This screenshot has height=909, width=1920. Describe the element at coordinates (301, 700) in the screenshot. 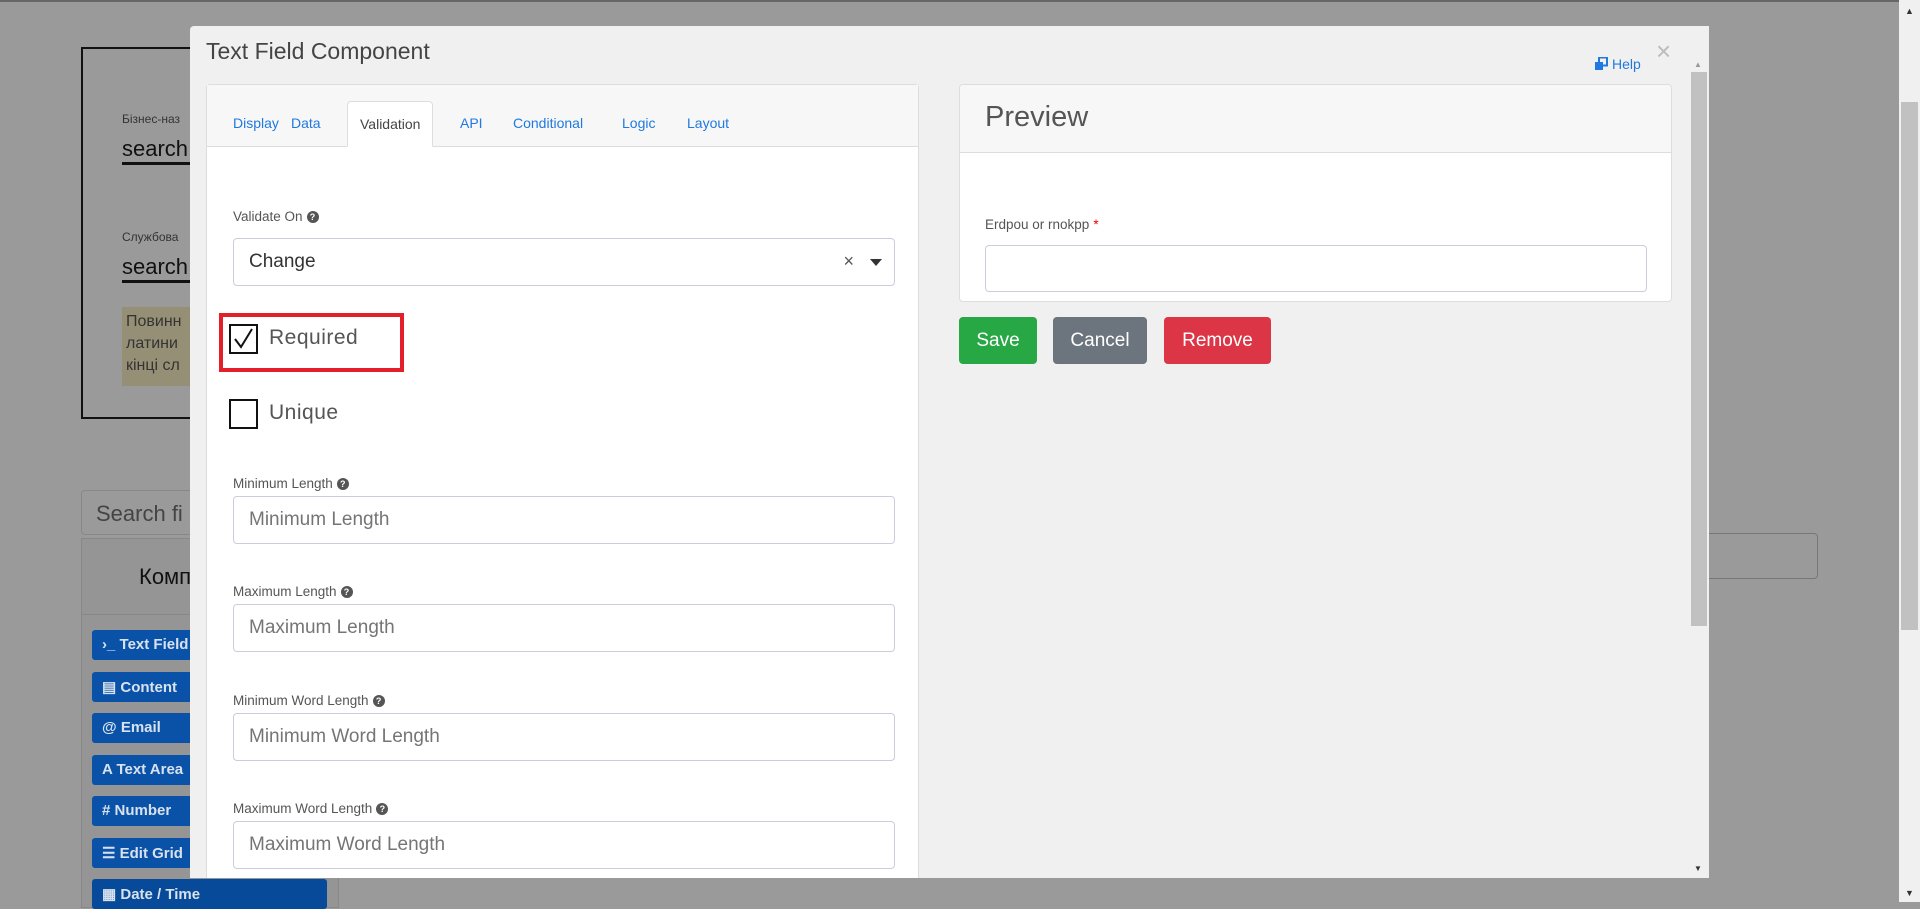

I see `minimum-word-length-label-text: Minimum Word Length` at that location.